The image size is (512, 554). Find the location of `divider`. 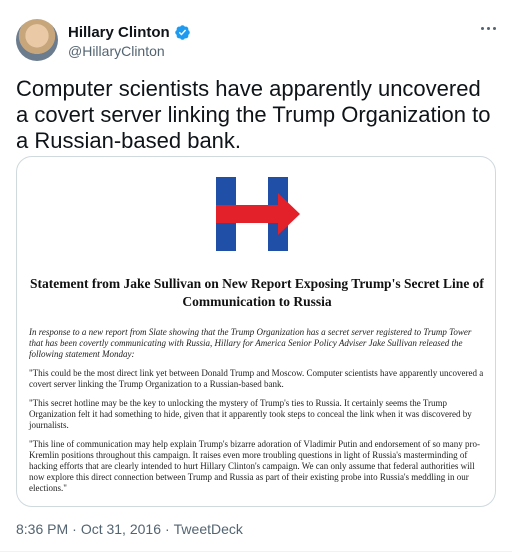

divider is located at coordinates (256, 551).